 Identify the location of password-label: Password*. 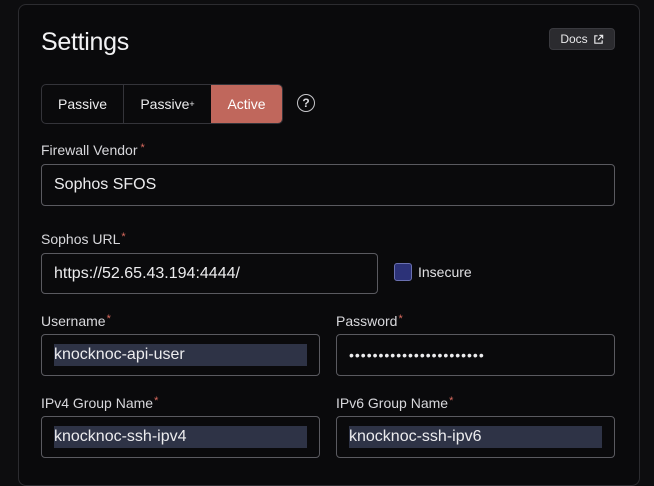
(369, 321).